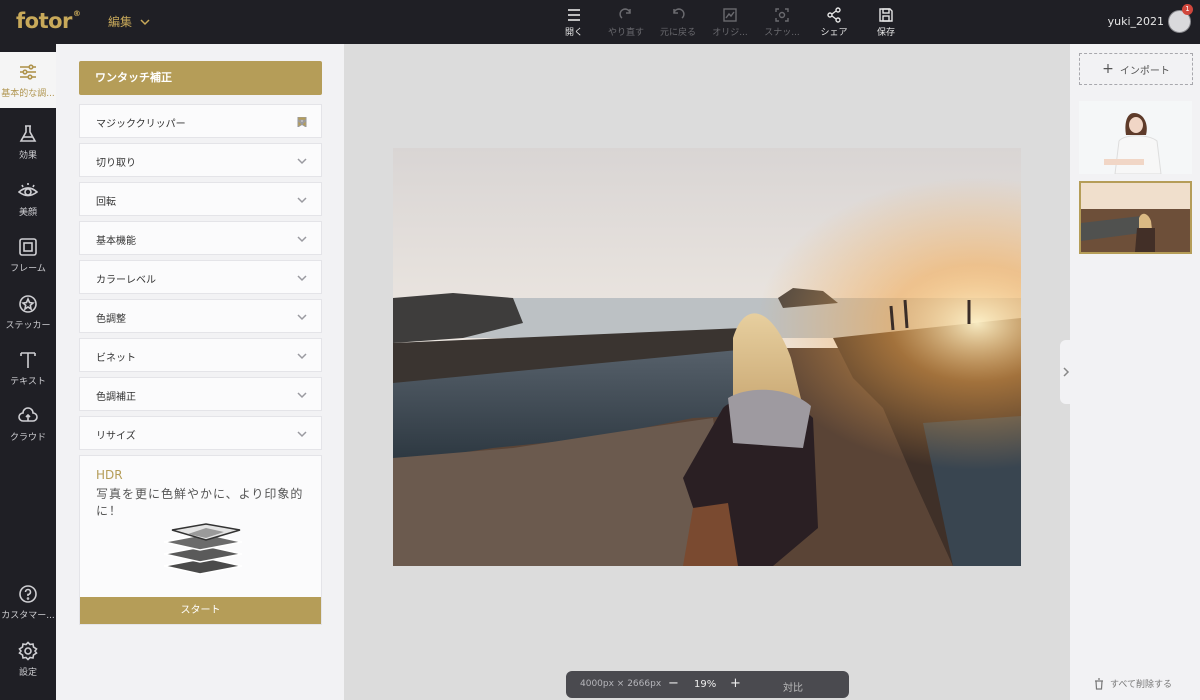 This screenshot has height=700, width=1200. I want to click on nav-text: テキスト, so click(28, 368).